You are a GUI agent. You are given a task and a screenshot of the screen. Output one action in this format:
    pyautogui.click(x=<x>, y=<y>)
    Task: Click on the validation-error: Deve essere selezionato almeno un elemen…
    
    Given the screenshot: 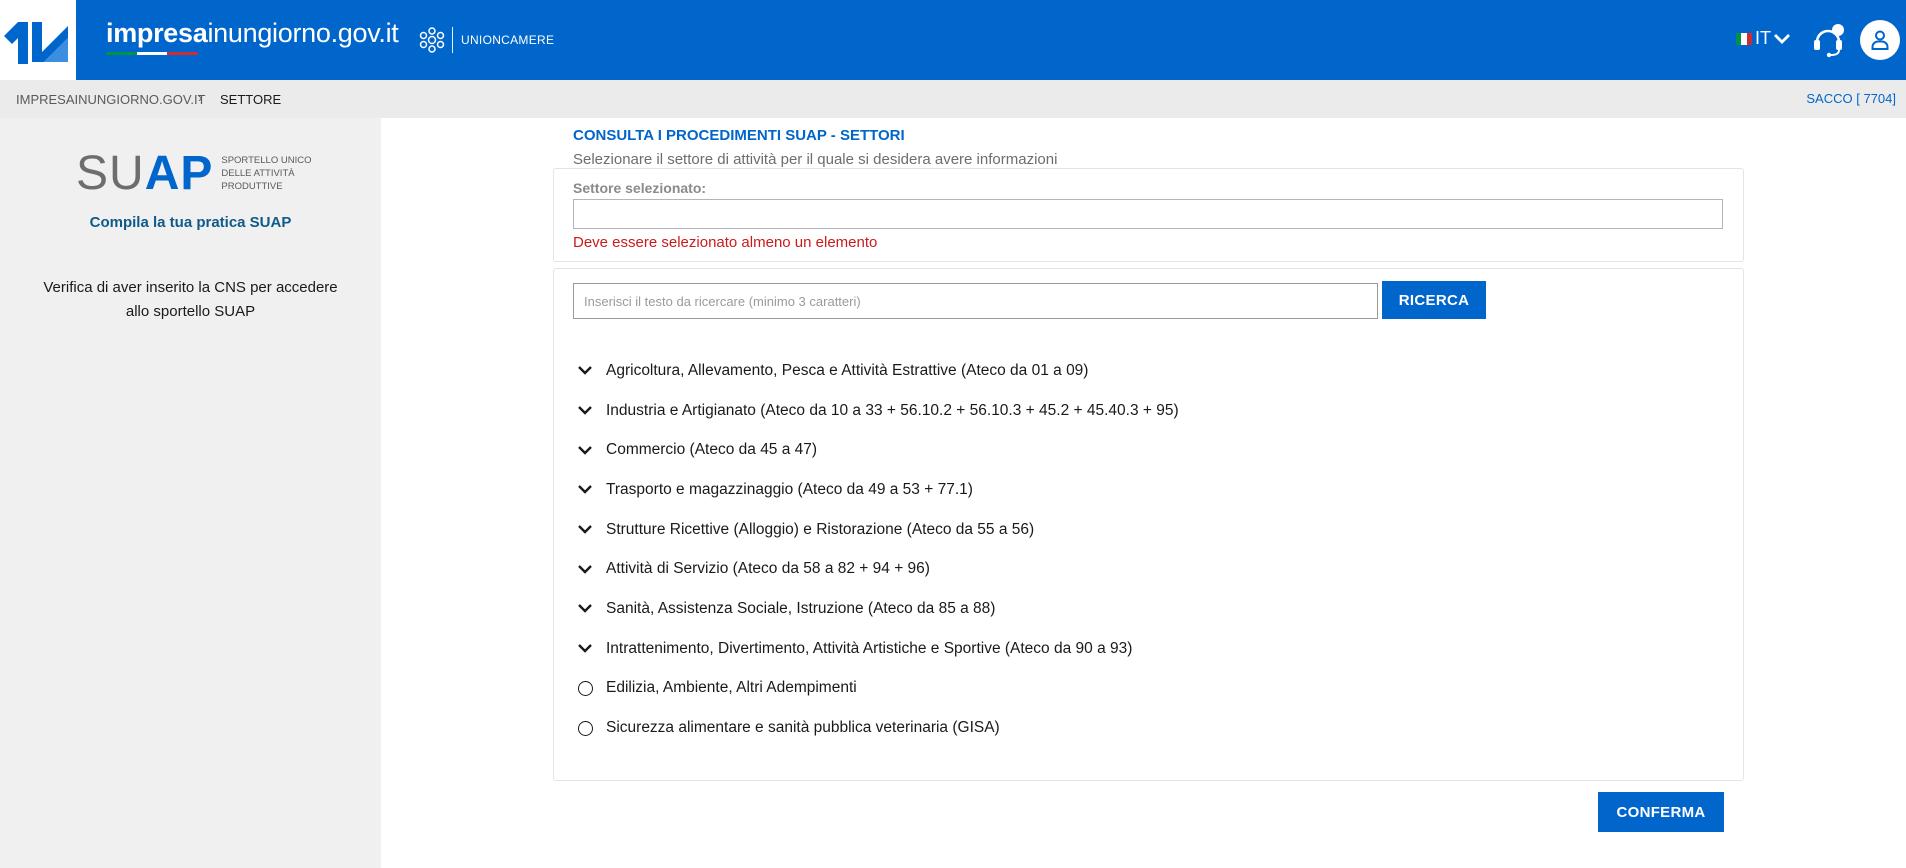 What is the action you would take?
    pyautogui.click(x=725, y=242)
    